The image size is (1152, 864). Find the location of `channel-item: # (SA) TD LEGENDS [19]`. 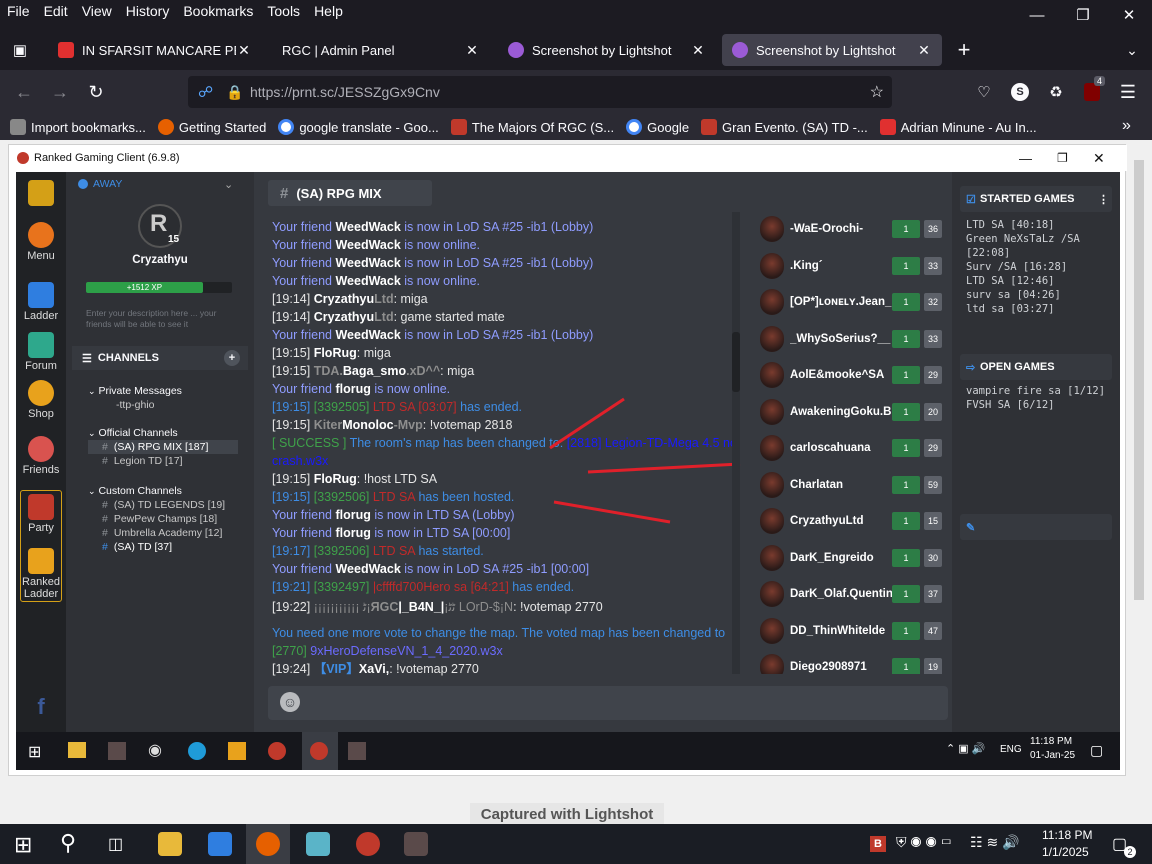

channel-item: # (SA) TD LEGENDS [19] is located at coordinates (163, 505).